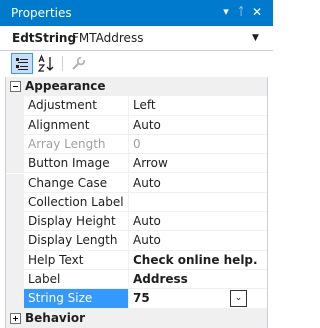 The image size is (320, 328). Describe the element at coordinates (136, 87) in the screenshot. I see `category-row-appearance: Appearance` at that location.